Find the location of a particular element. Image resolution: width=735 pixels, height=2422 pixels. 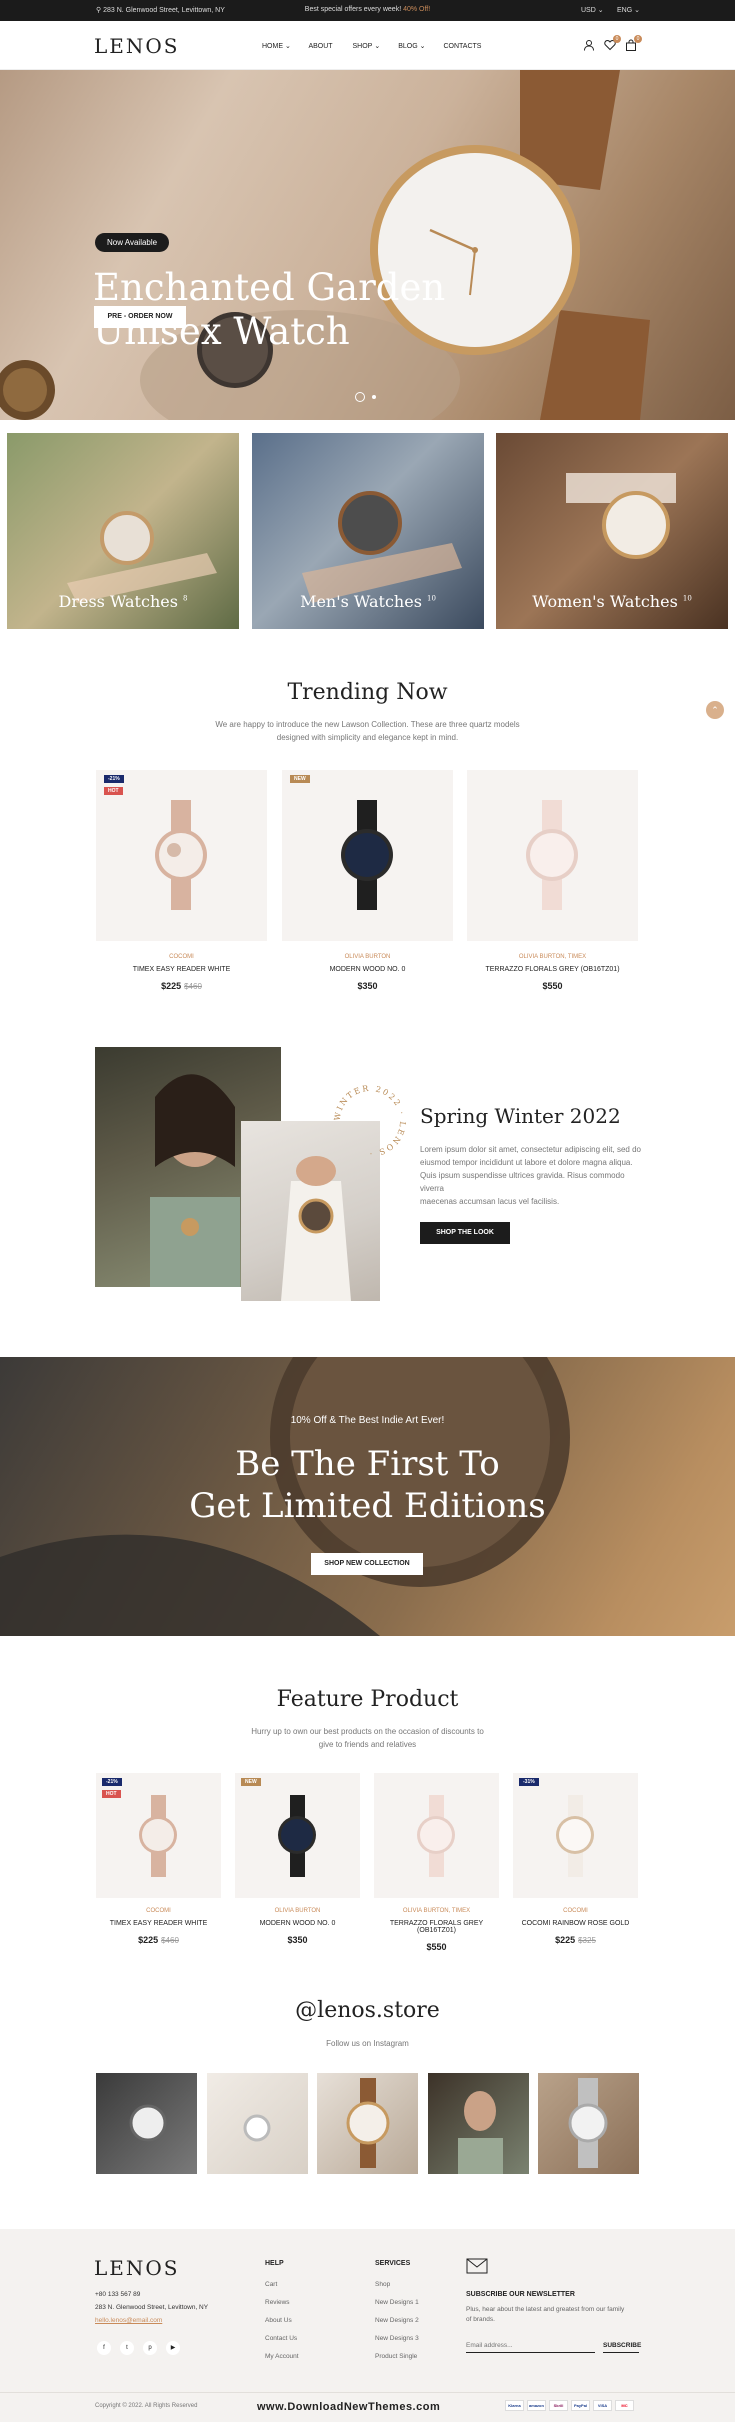

nav-home: HOME is located at coordinates (272, 46).